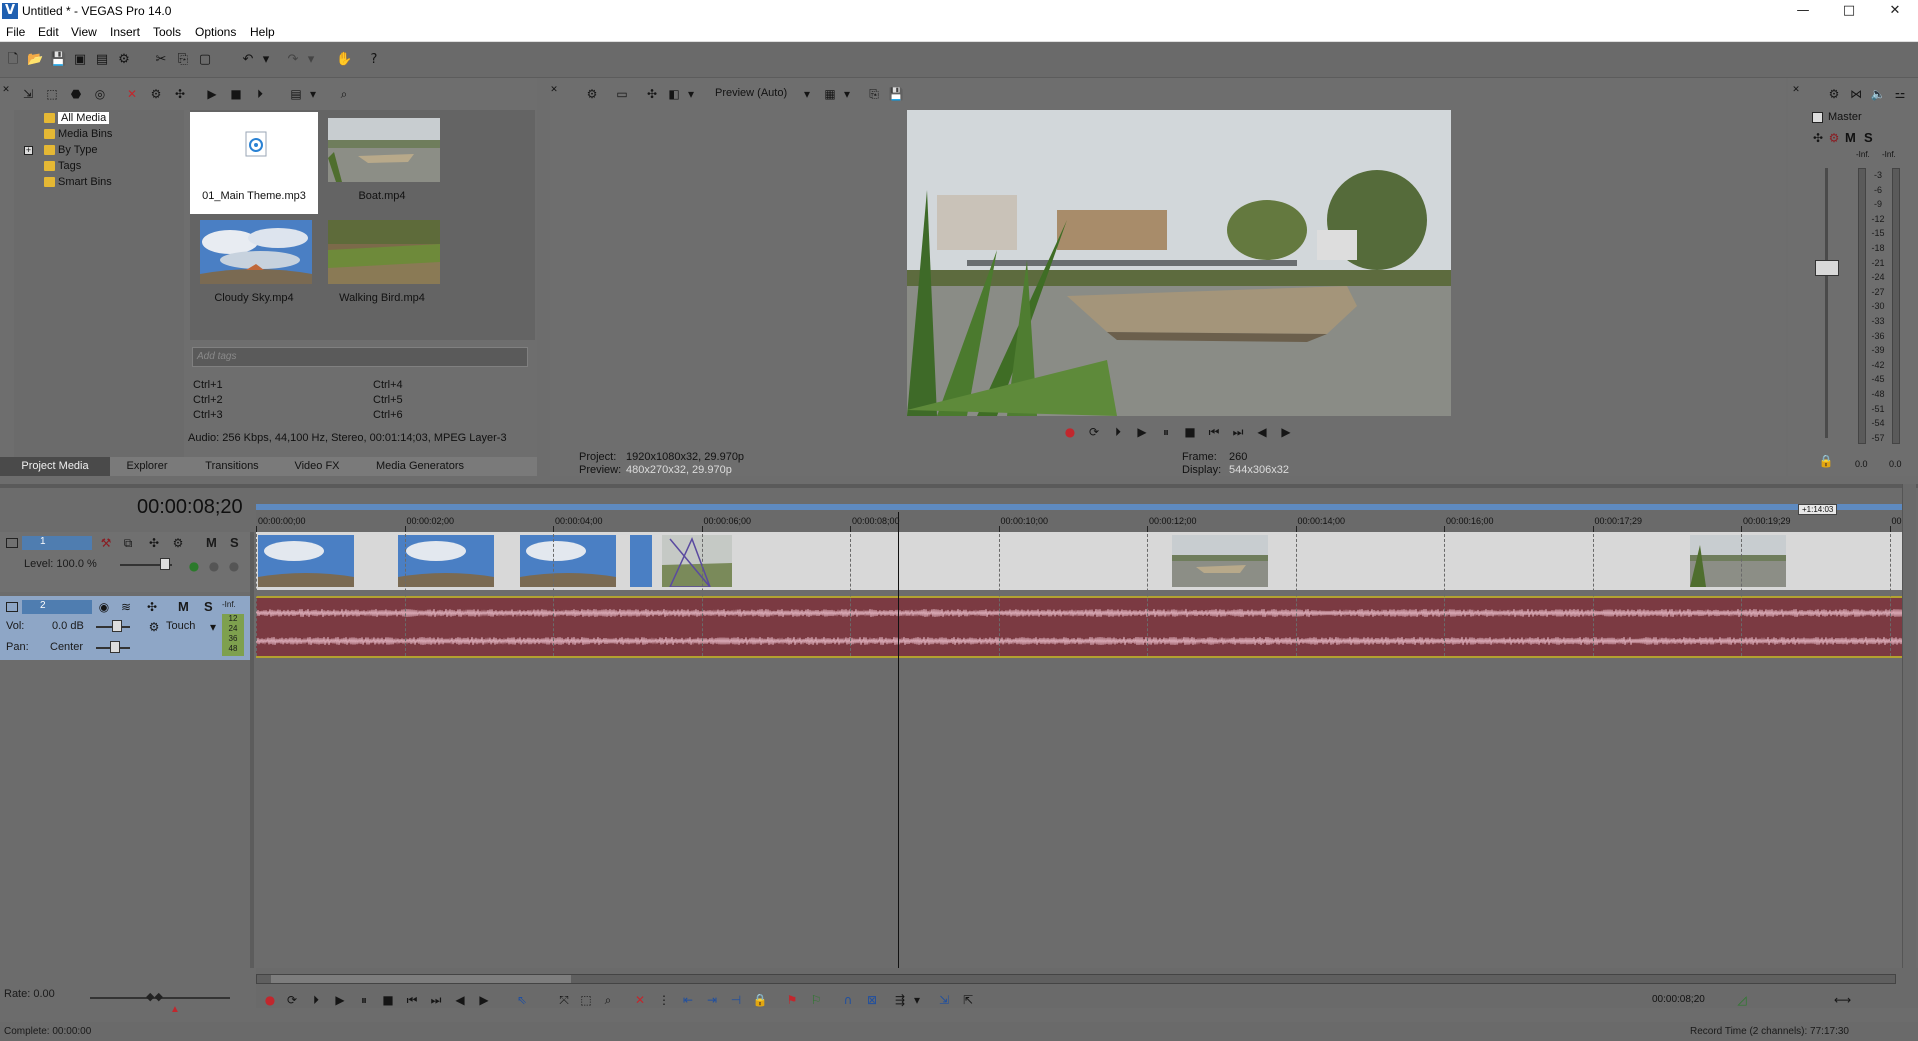 This screenshot has width=1918, height=1041. What do you see at coordinates (212, 94) in the screenshot?
I see `play-media-icon: ▶` at bounding box center [212, 94].